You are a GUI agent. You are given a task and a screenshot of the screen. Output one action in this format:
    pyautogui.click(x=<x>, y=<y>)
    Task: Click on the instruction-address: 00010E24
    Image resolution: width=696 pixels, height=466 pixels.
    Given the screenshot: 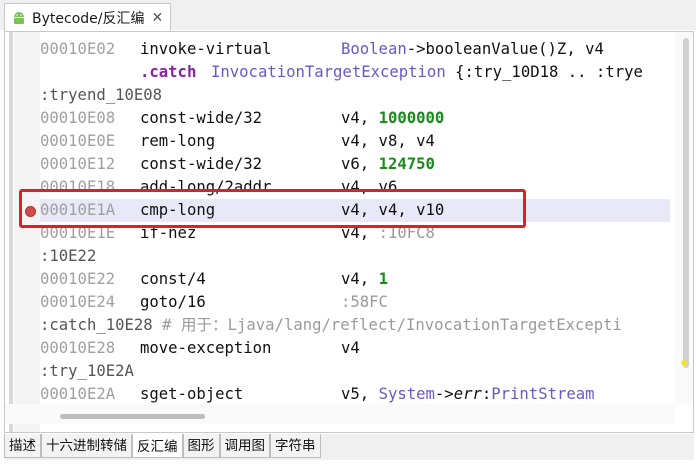 What is the action you would take?
    pyautogui.click(x=78, y=302)
    